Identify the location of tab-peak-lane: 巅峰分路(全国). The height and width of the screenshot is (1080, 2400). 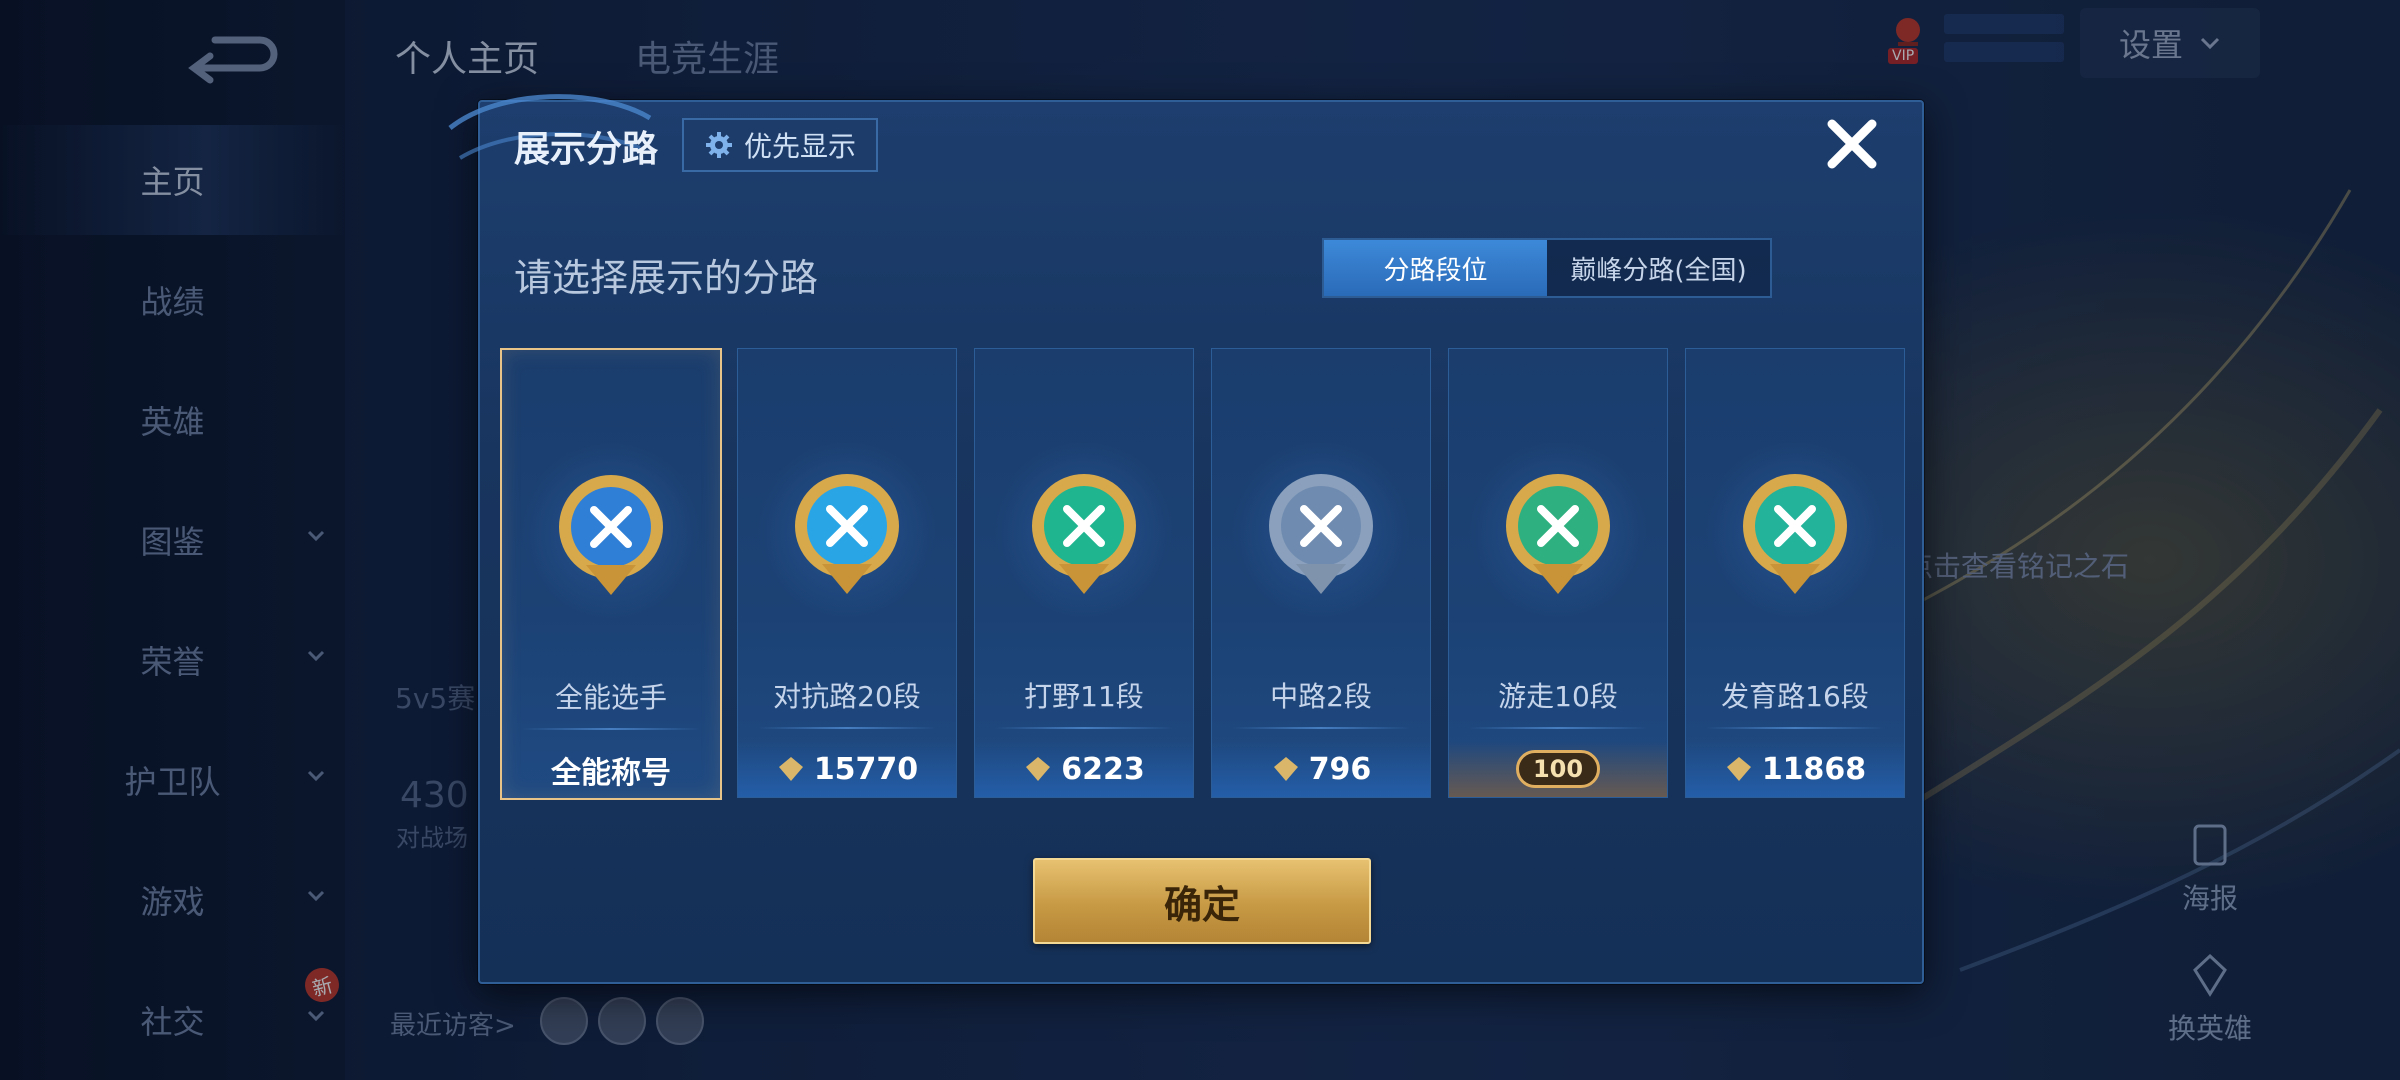
(1658, 268).